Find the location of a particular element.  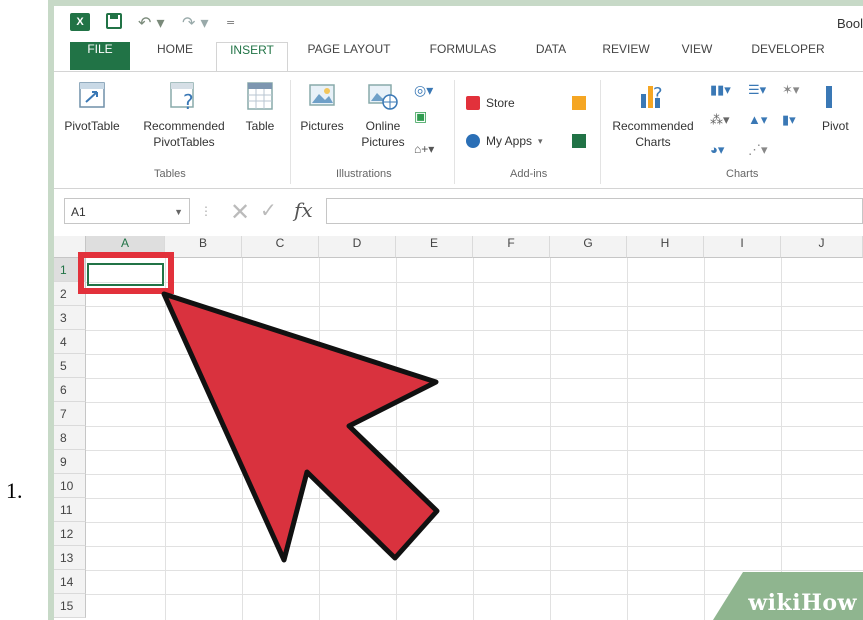

title-bar: X ↶ ▾ ↷ ▾ = Bool is located at coordinates (458, 23).